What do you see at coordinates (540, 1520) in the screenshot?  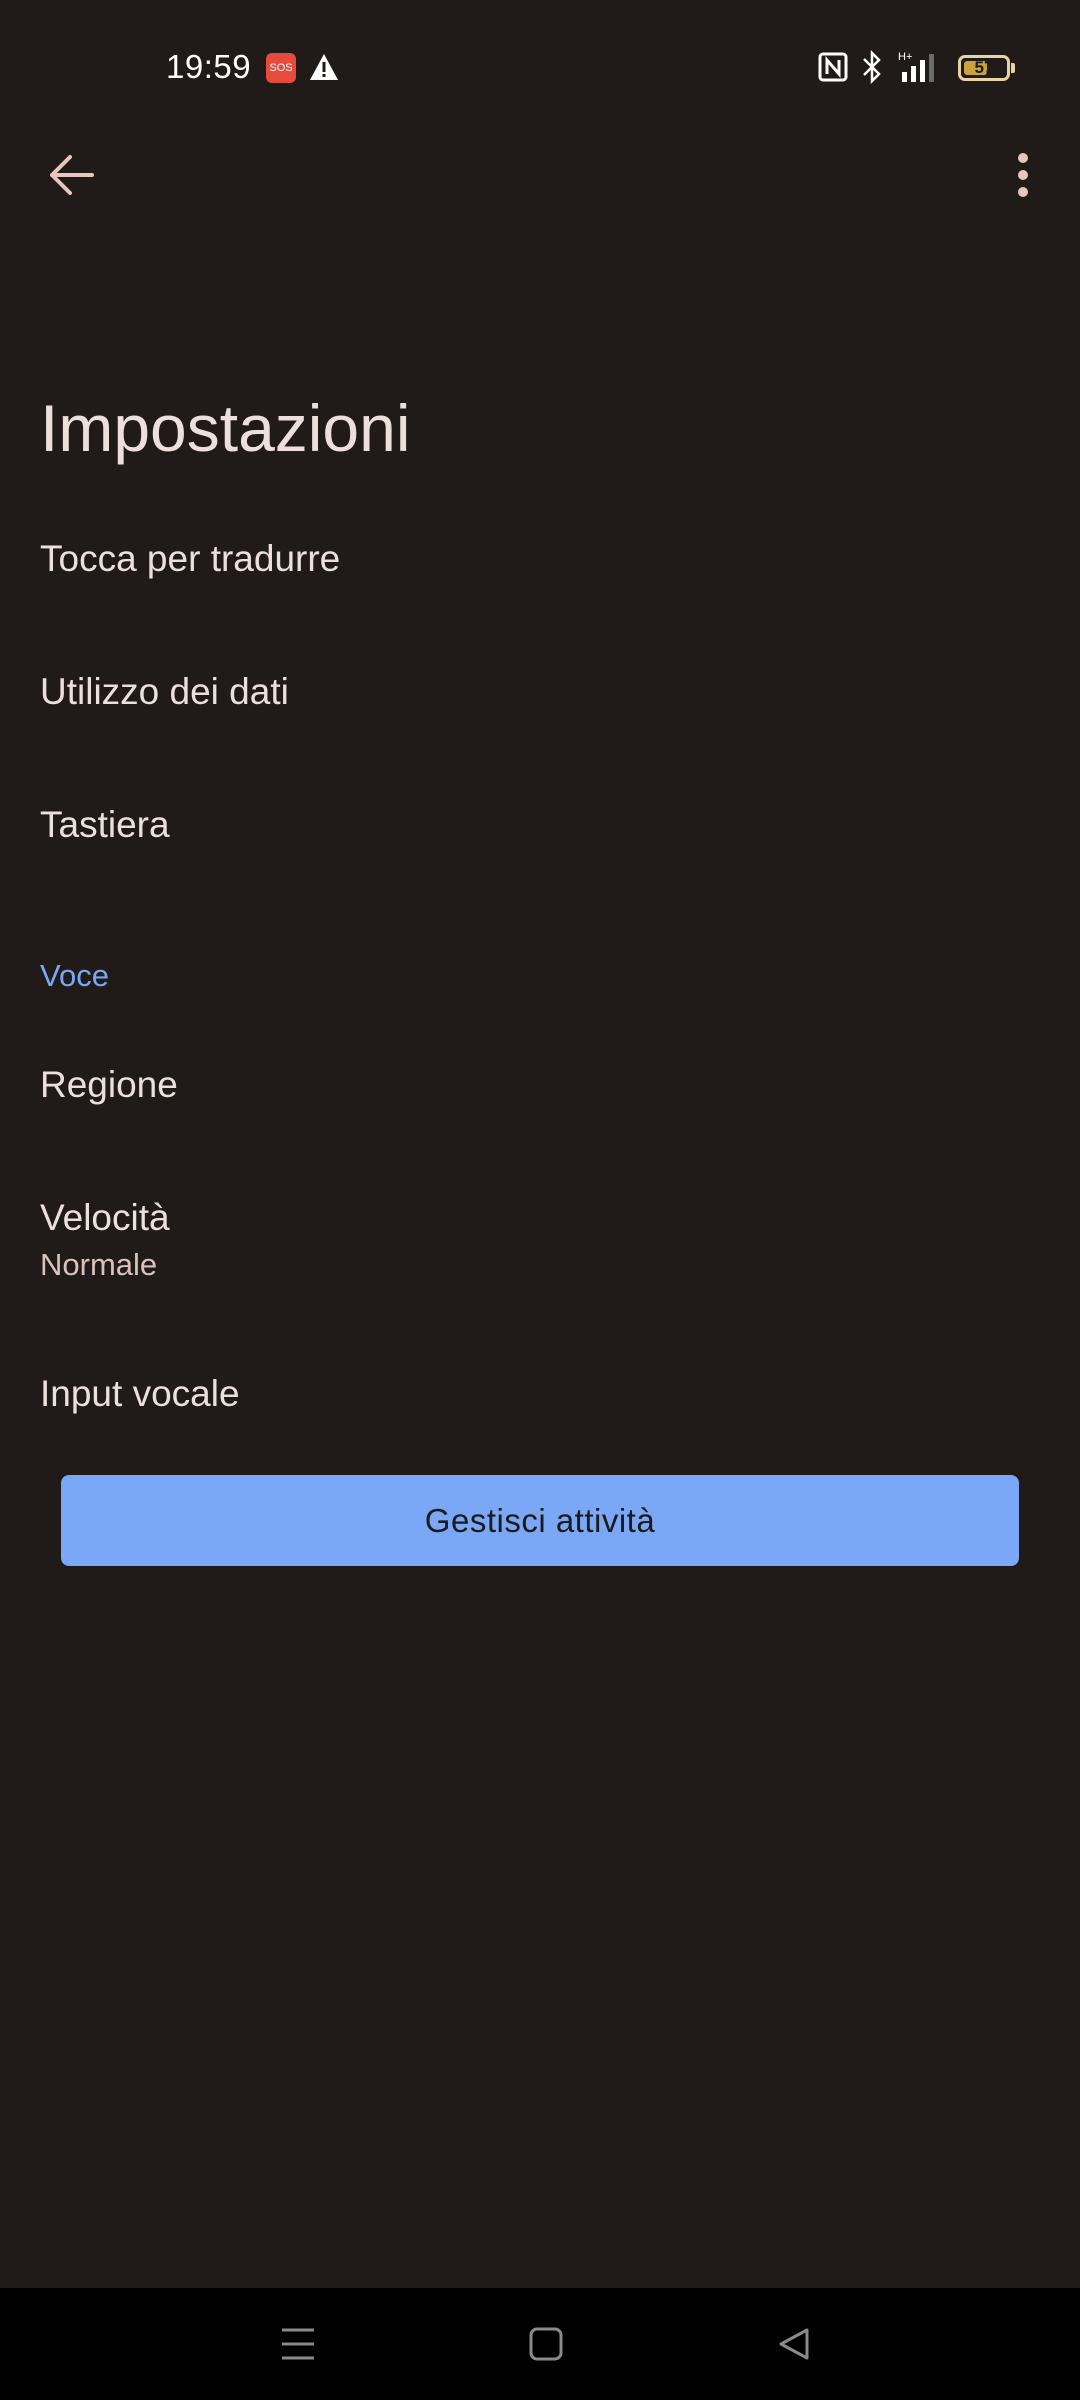 I see `manage-activity-button: Gestisci attività` at bounding box center [540, 1520].